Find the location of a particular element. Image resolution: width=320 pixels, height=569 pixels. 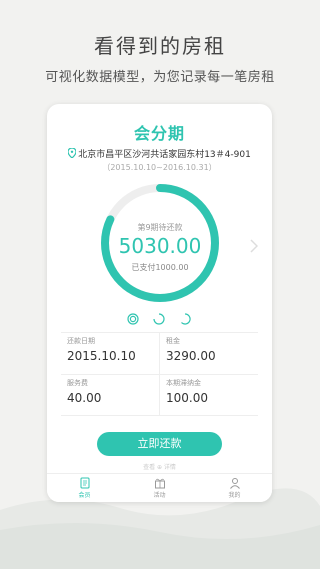

address-text: 北京市昌平区沙河共话家园东村13＃4-901 is located at coordinates (164, 155).